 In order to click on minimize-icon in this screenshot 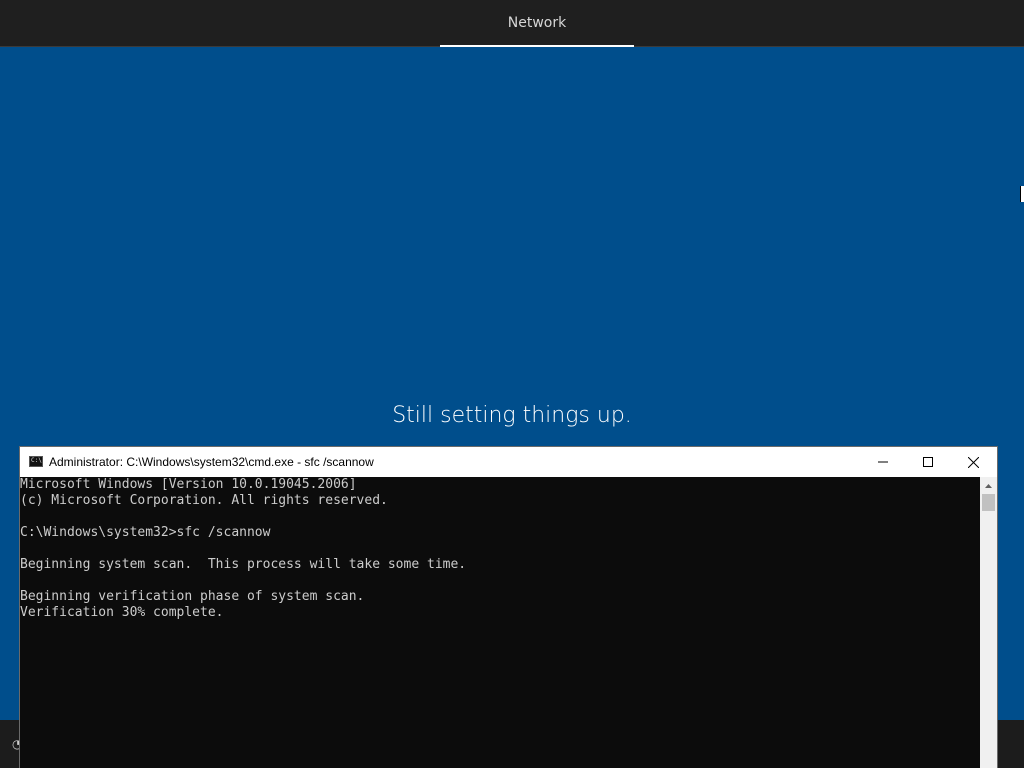, I will do `click(882, 462)`.